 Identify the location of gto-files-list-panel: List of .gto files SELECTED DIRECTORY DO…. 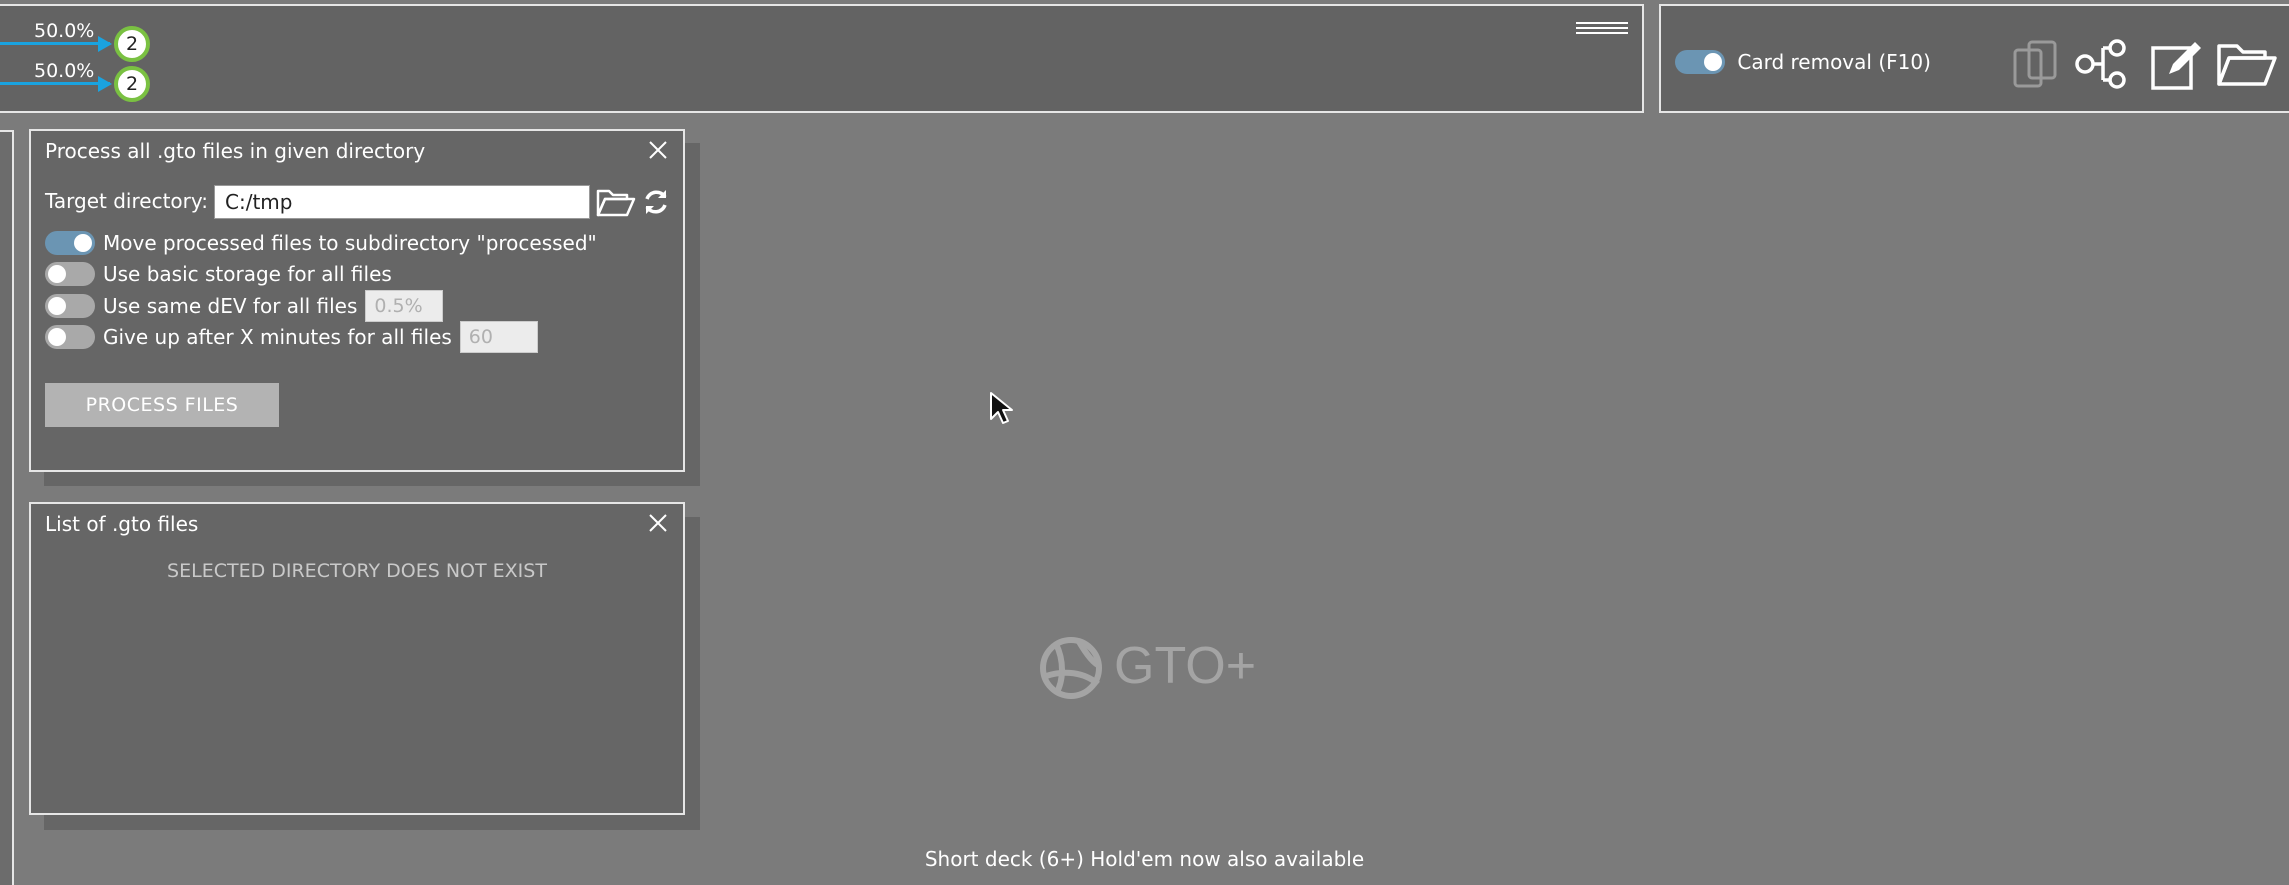
(357, 658).